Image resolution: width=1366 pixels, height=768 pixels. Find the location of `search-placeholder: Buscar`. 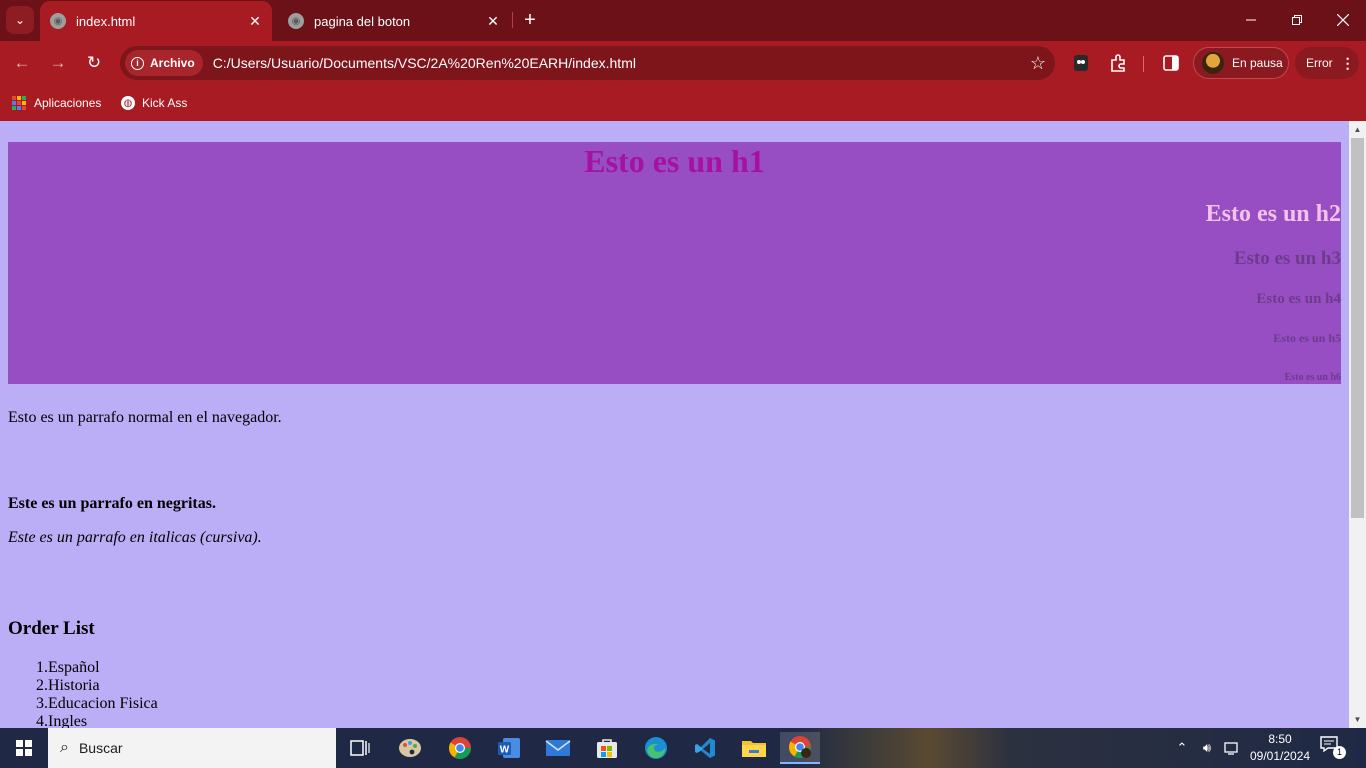

search-placeholder: Buscar is located at coordinates (100, 748).